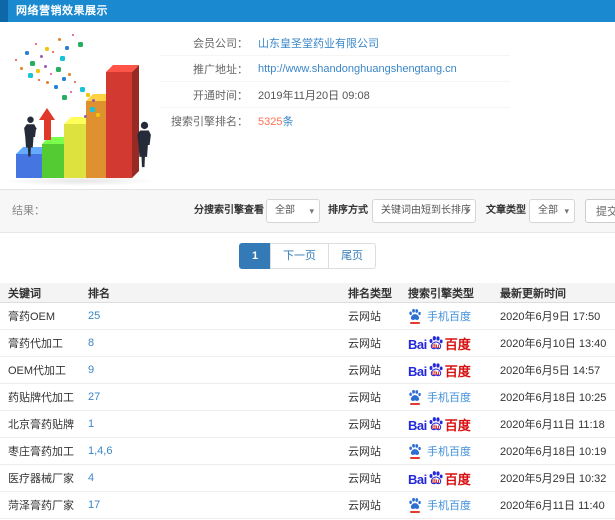  Describe the element at coordinates (62, 11) in the screenshot. I see `page-title: 网络营销效果展示` at that location.